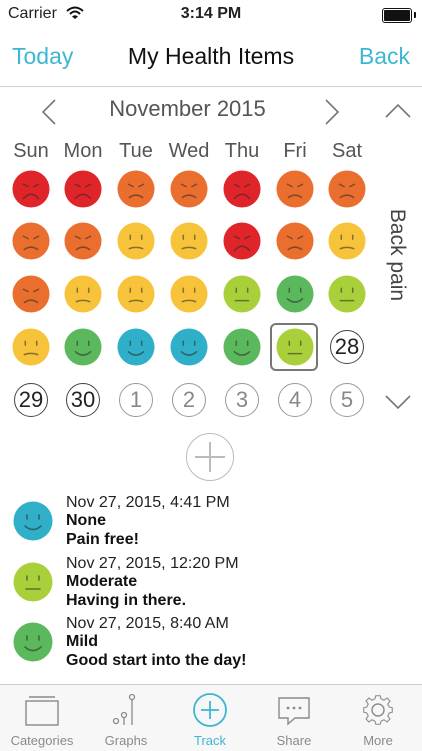 The width and height of the screenshot is (422, 751). Describe the element at coordinates (31, 151) in the screenshot. I see `weekday-label: Sun` at that location.